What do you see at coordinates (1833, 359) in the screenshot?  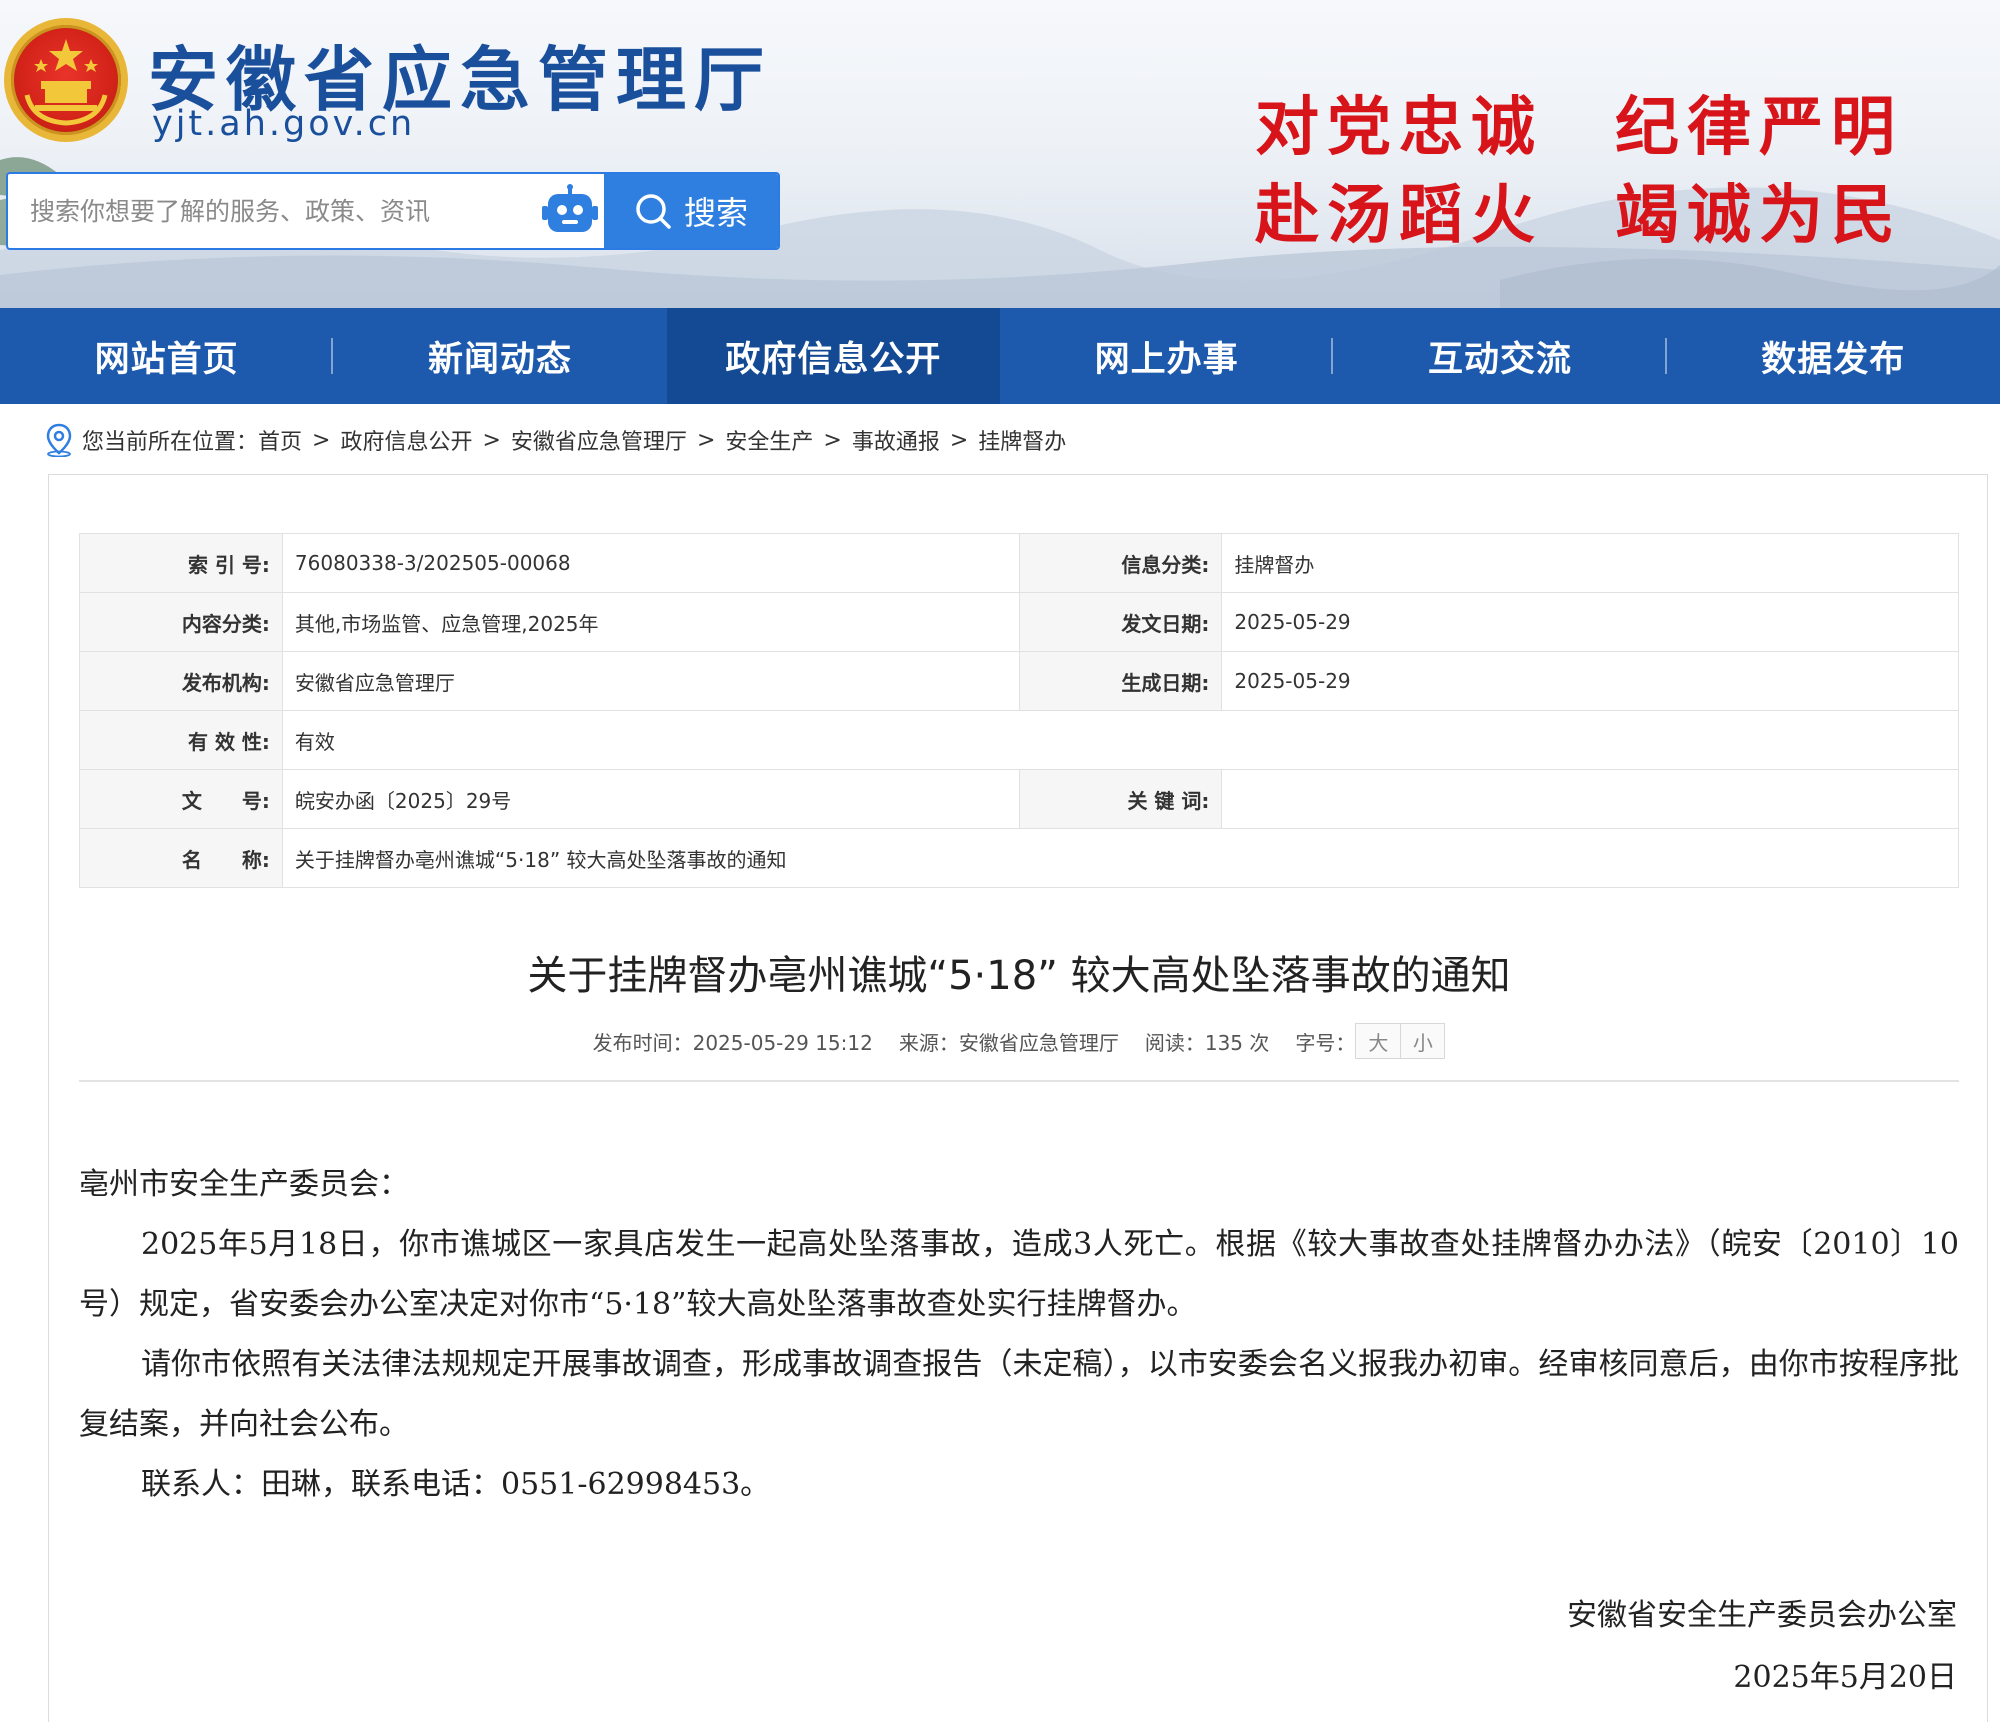 I see `nav-item-label: 数据发布` at bounding box center [1833, 359].